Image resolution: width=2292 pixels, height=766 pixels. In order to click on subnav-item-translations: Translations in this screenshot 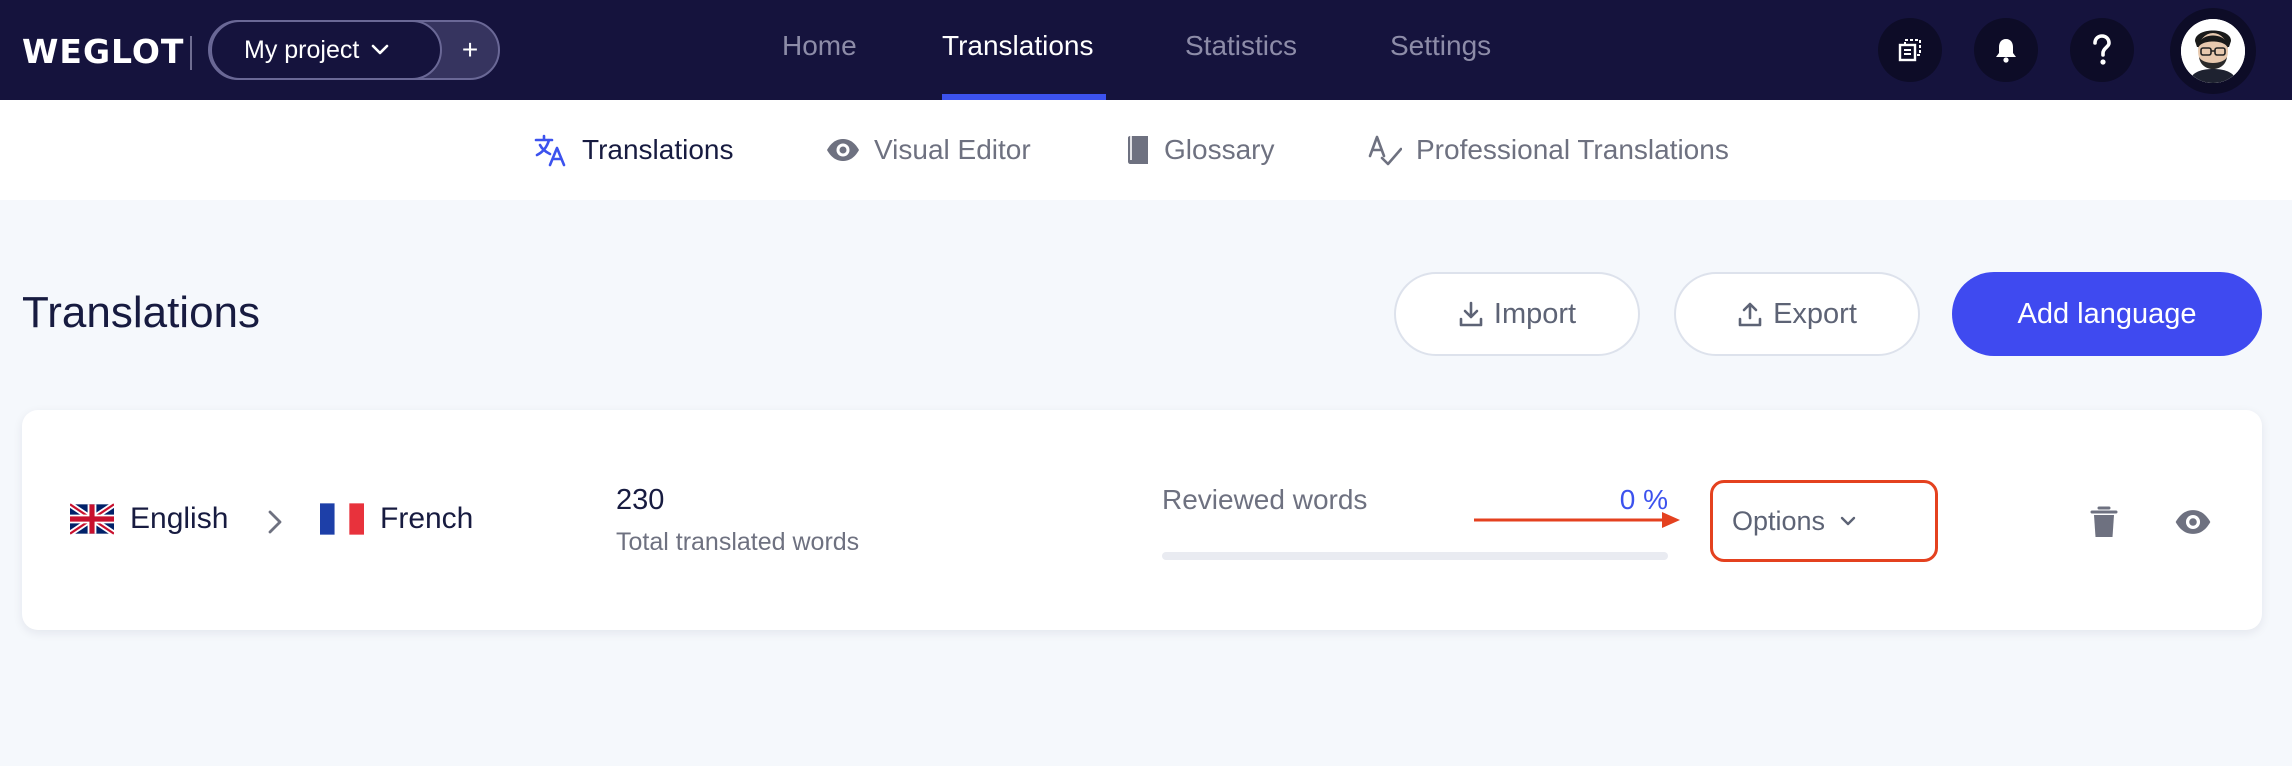, I will do `click(633, 150)`.